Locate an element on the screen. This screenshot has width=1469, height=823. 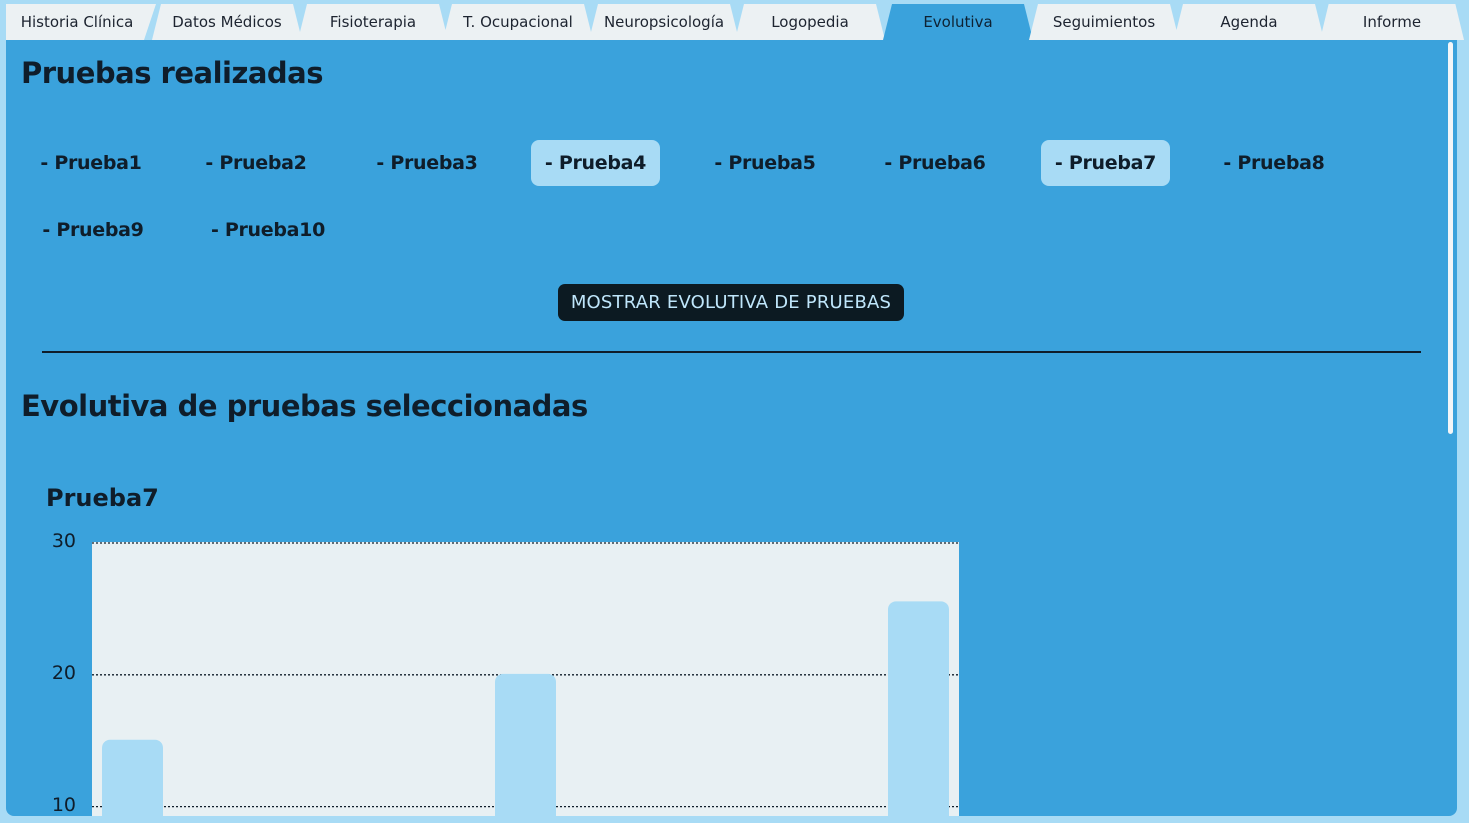
tab-t-ocupacional: T. Ocupacional is located at coordinates (518, 22).